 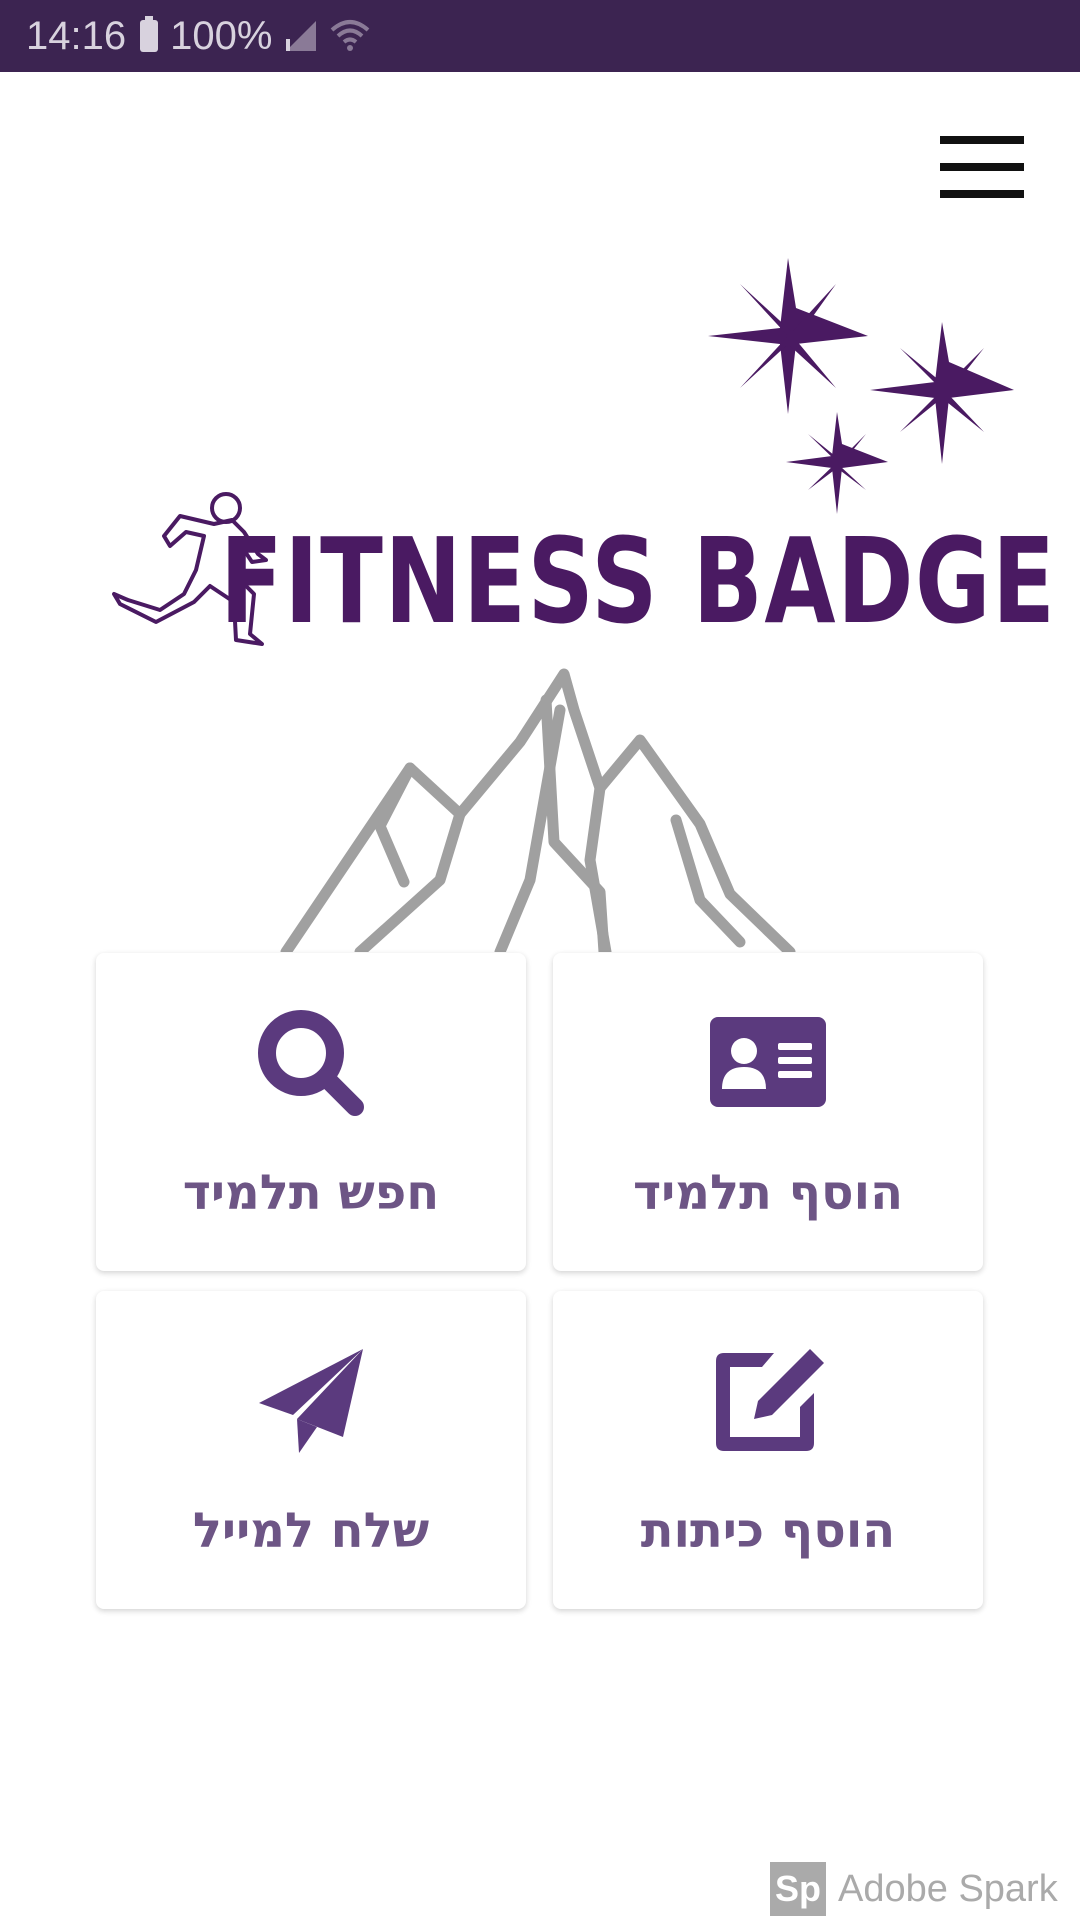 I want to click on adobe-spark-logo-icon: Sp, so click(x=798, y=1889).